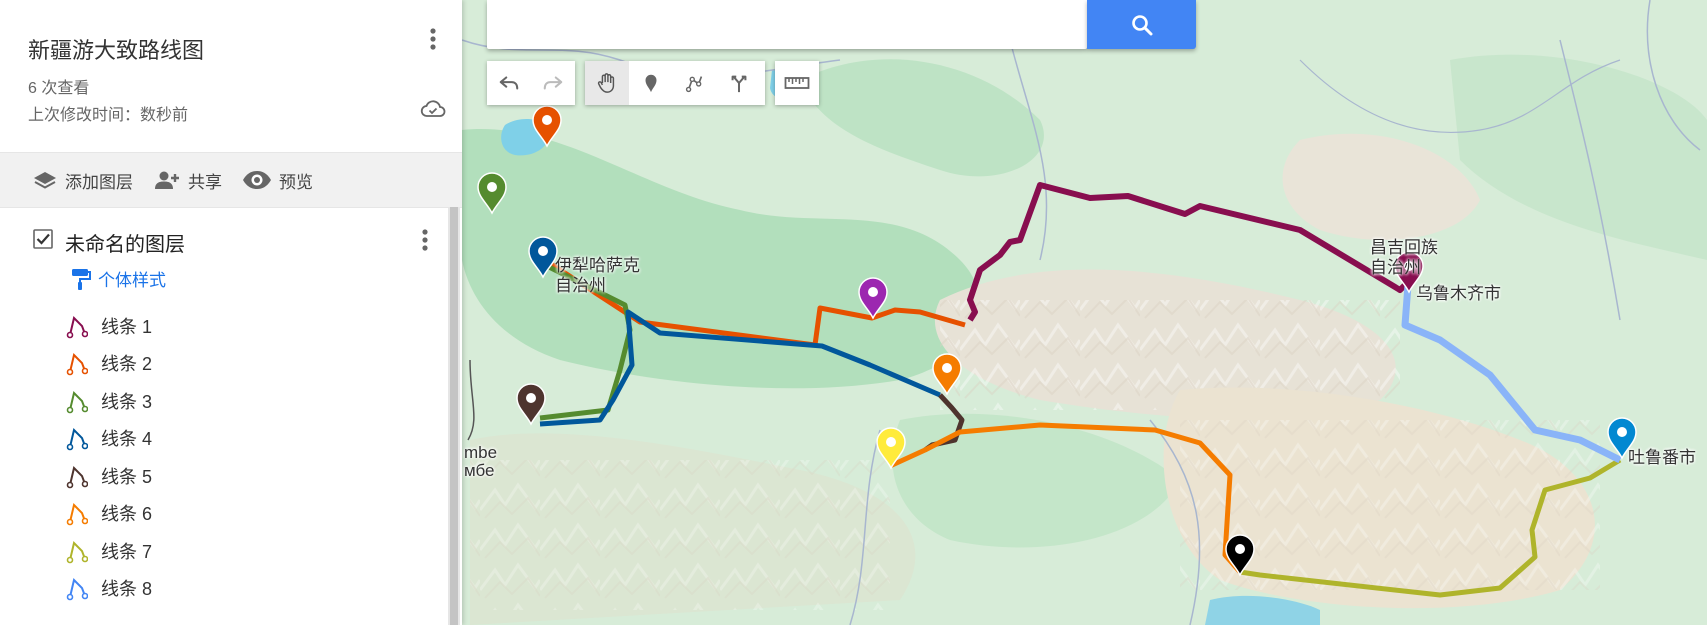 This screenshot has width=1707, height=625. I want to click on directions-icon, so click(739, 84).